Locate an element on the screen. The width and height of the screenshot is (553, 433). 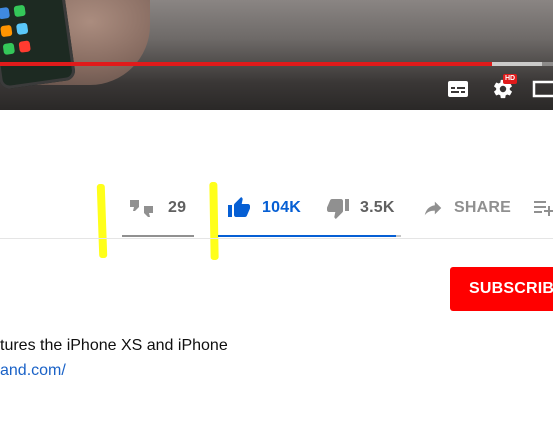
like-button: 104K is located at coordinates (266, 208).